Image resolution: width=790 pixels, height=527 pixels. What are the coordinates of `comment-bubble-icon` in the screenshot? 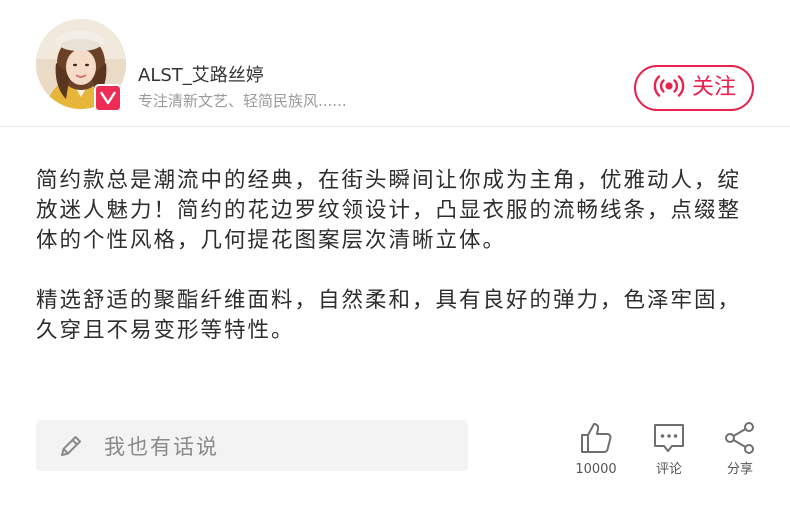 It's located at (669, 438).